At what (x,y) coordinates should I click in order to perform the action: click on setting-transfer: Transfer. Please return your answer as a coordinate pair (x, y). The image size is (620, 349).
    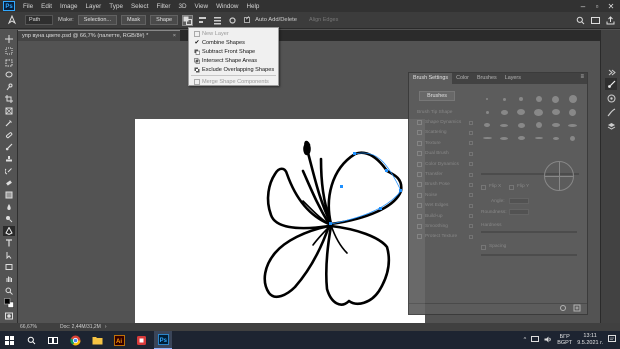
    Looking at the image, I should click on (445, 174).